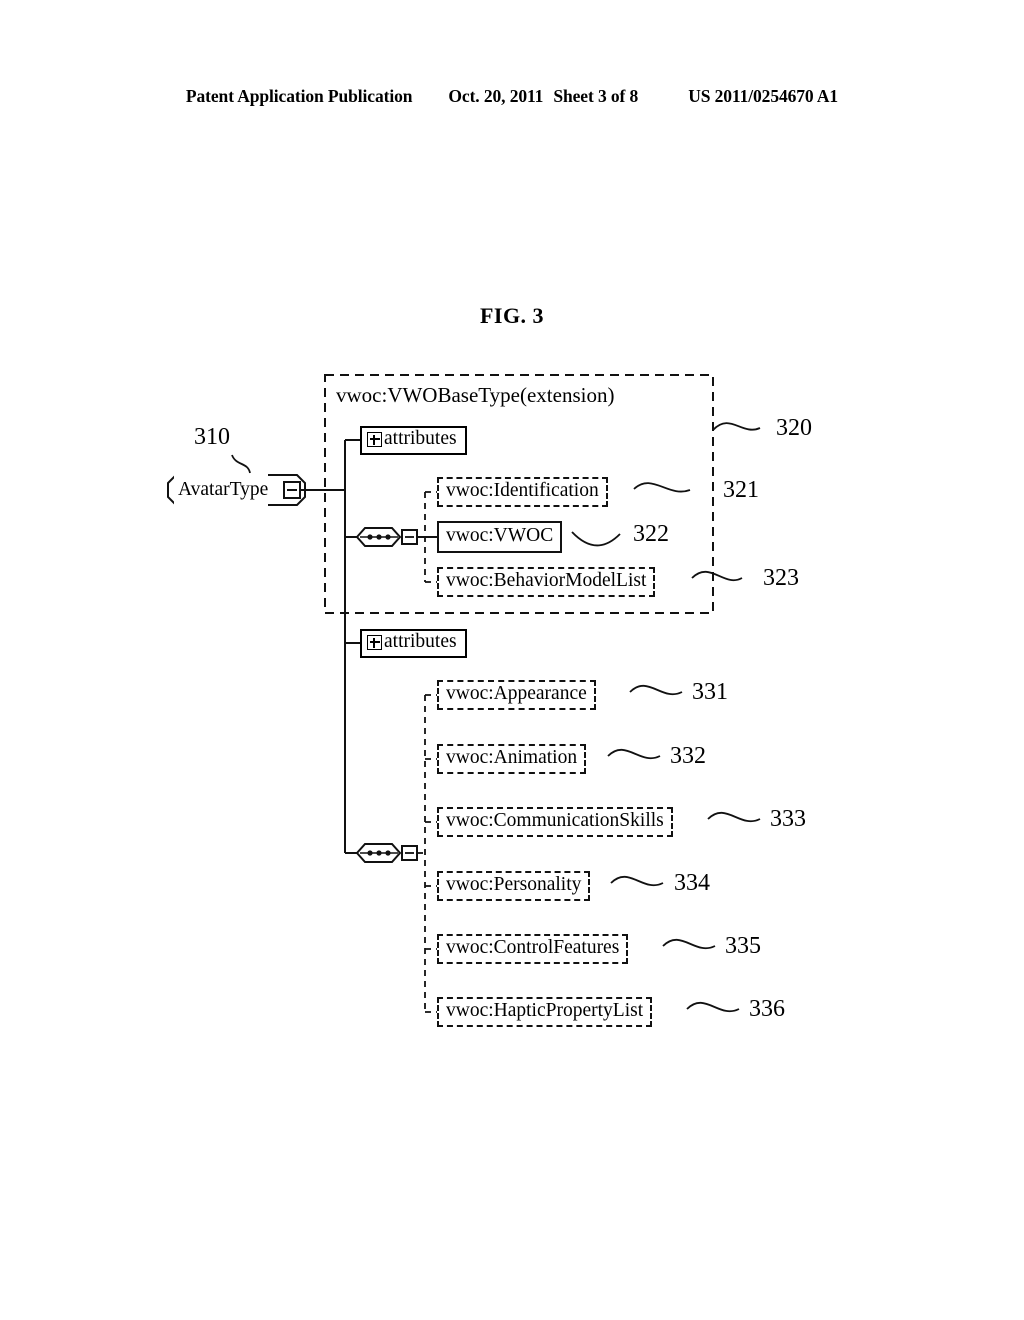 This screenshot has width=1024, height=1320. What do you see at coordinates (743, 946) in the screenshot?
I see `ref-335: 335` at bounding box center [743, 946].